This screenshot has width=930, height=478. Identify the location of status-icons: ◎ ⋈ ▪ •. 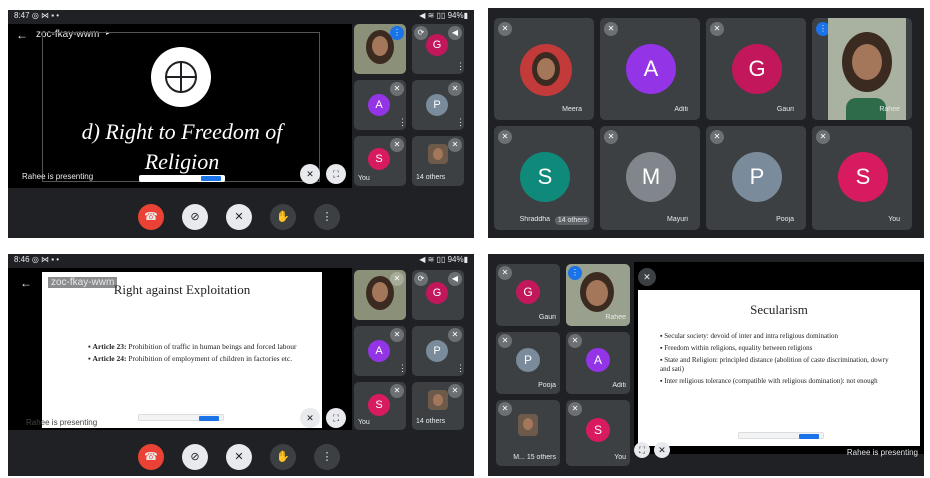
(45, 259).